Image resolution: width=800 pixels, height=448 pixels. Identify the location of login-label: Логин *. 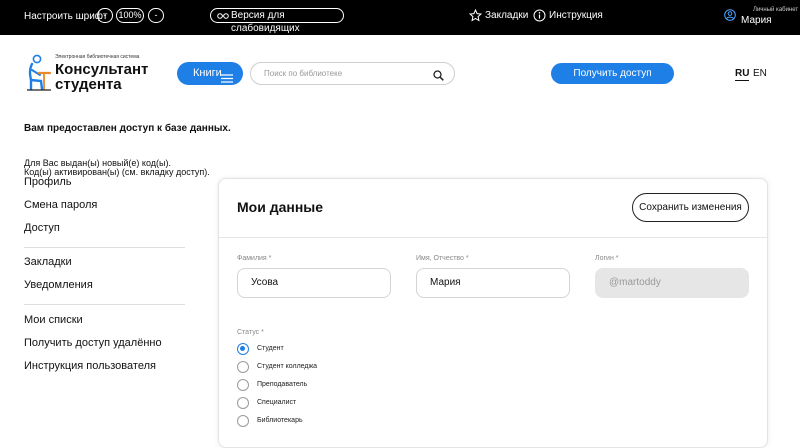
(607, 258).